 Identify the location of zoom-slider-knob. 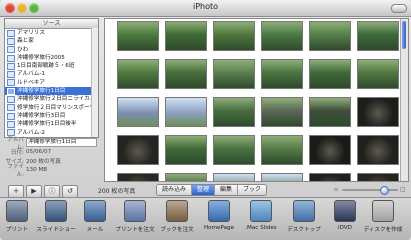
(384, 190).